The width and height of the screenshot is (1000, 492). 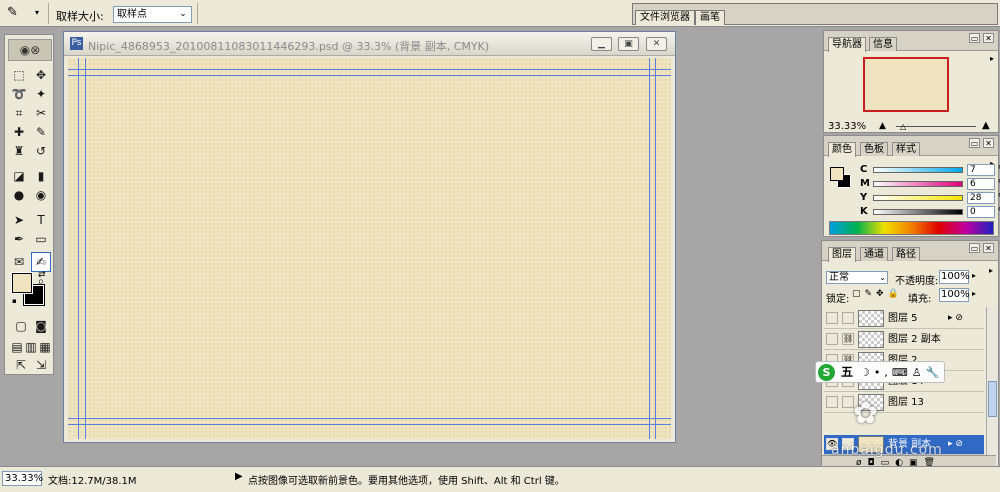 I want to click on maximize-button: ▣, so click(x=628, y=44).